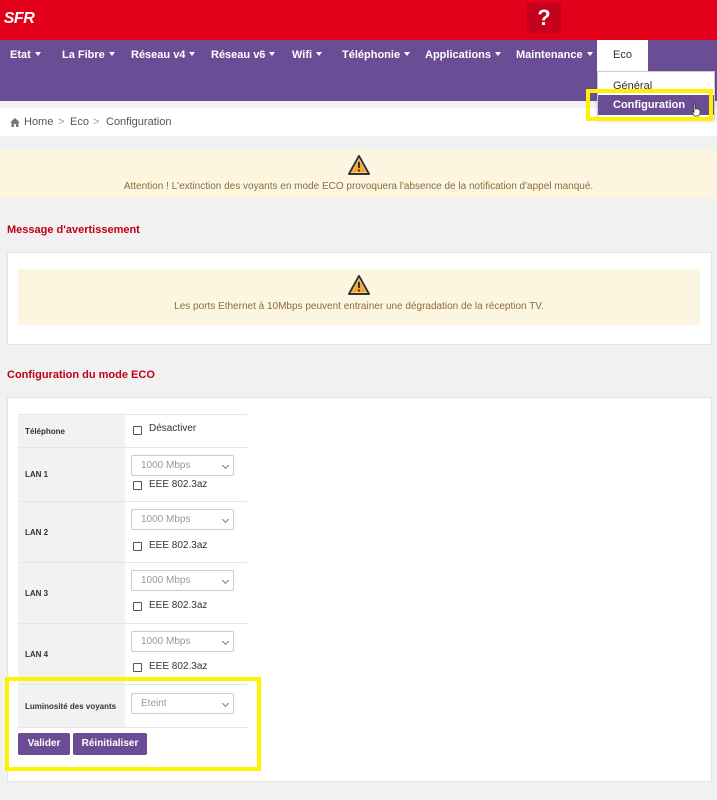 This screenshot has width=717, height=800. I want to click on lan-2-speed-select: 1000 Mbps, so click(182, 519).